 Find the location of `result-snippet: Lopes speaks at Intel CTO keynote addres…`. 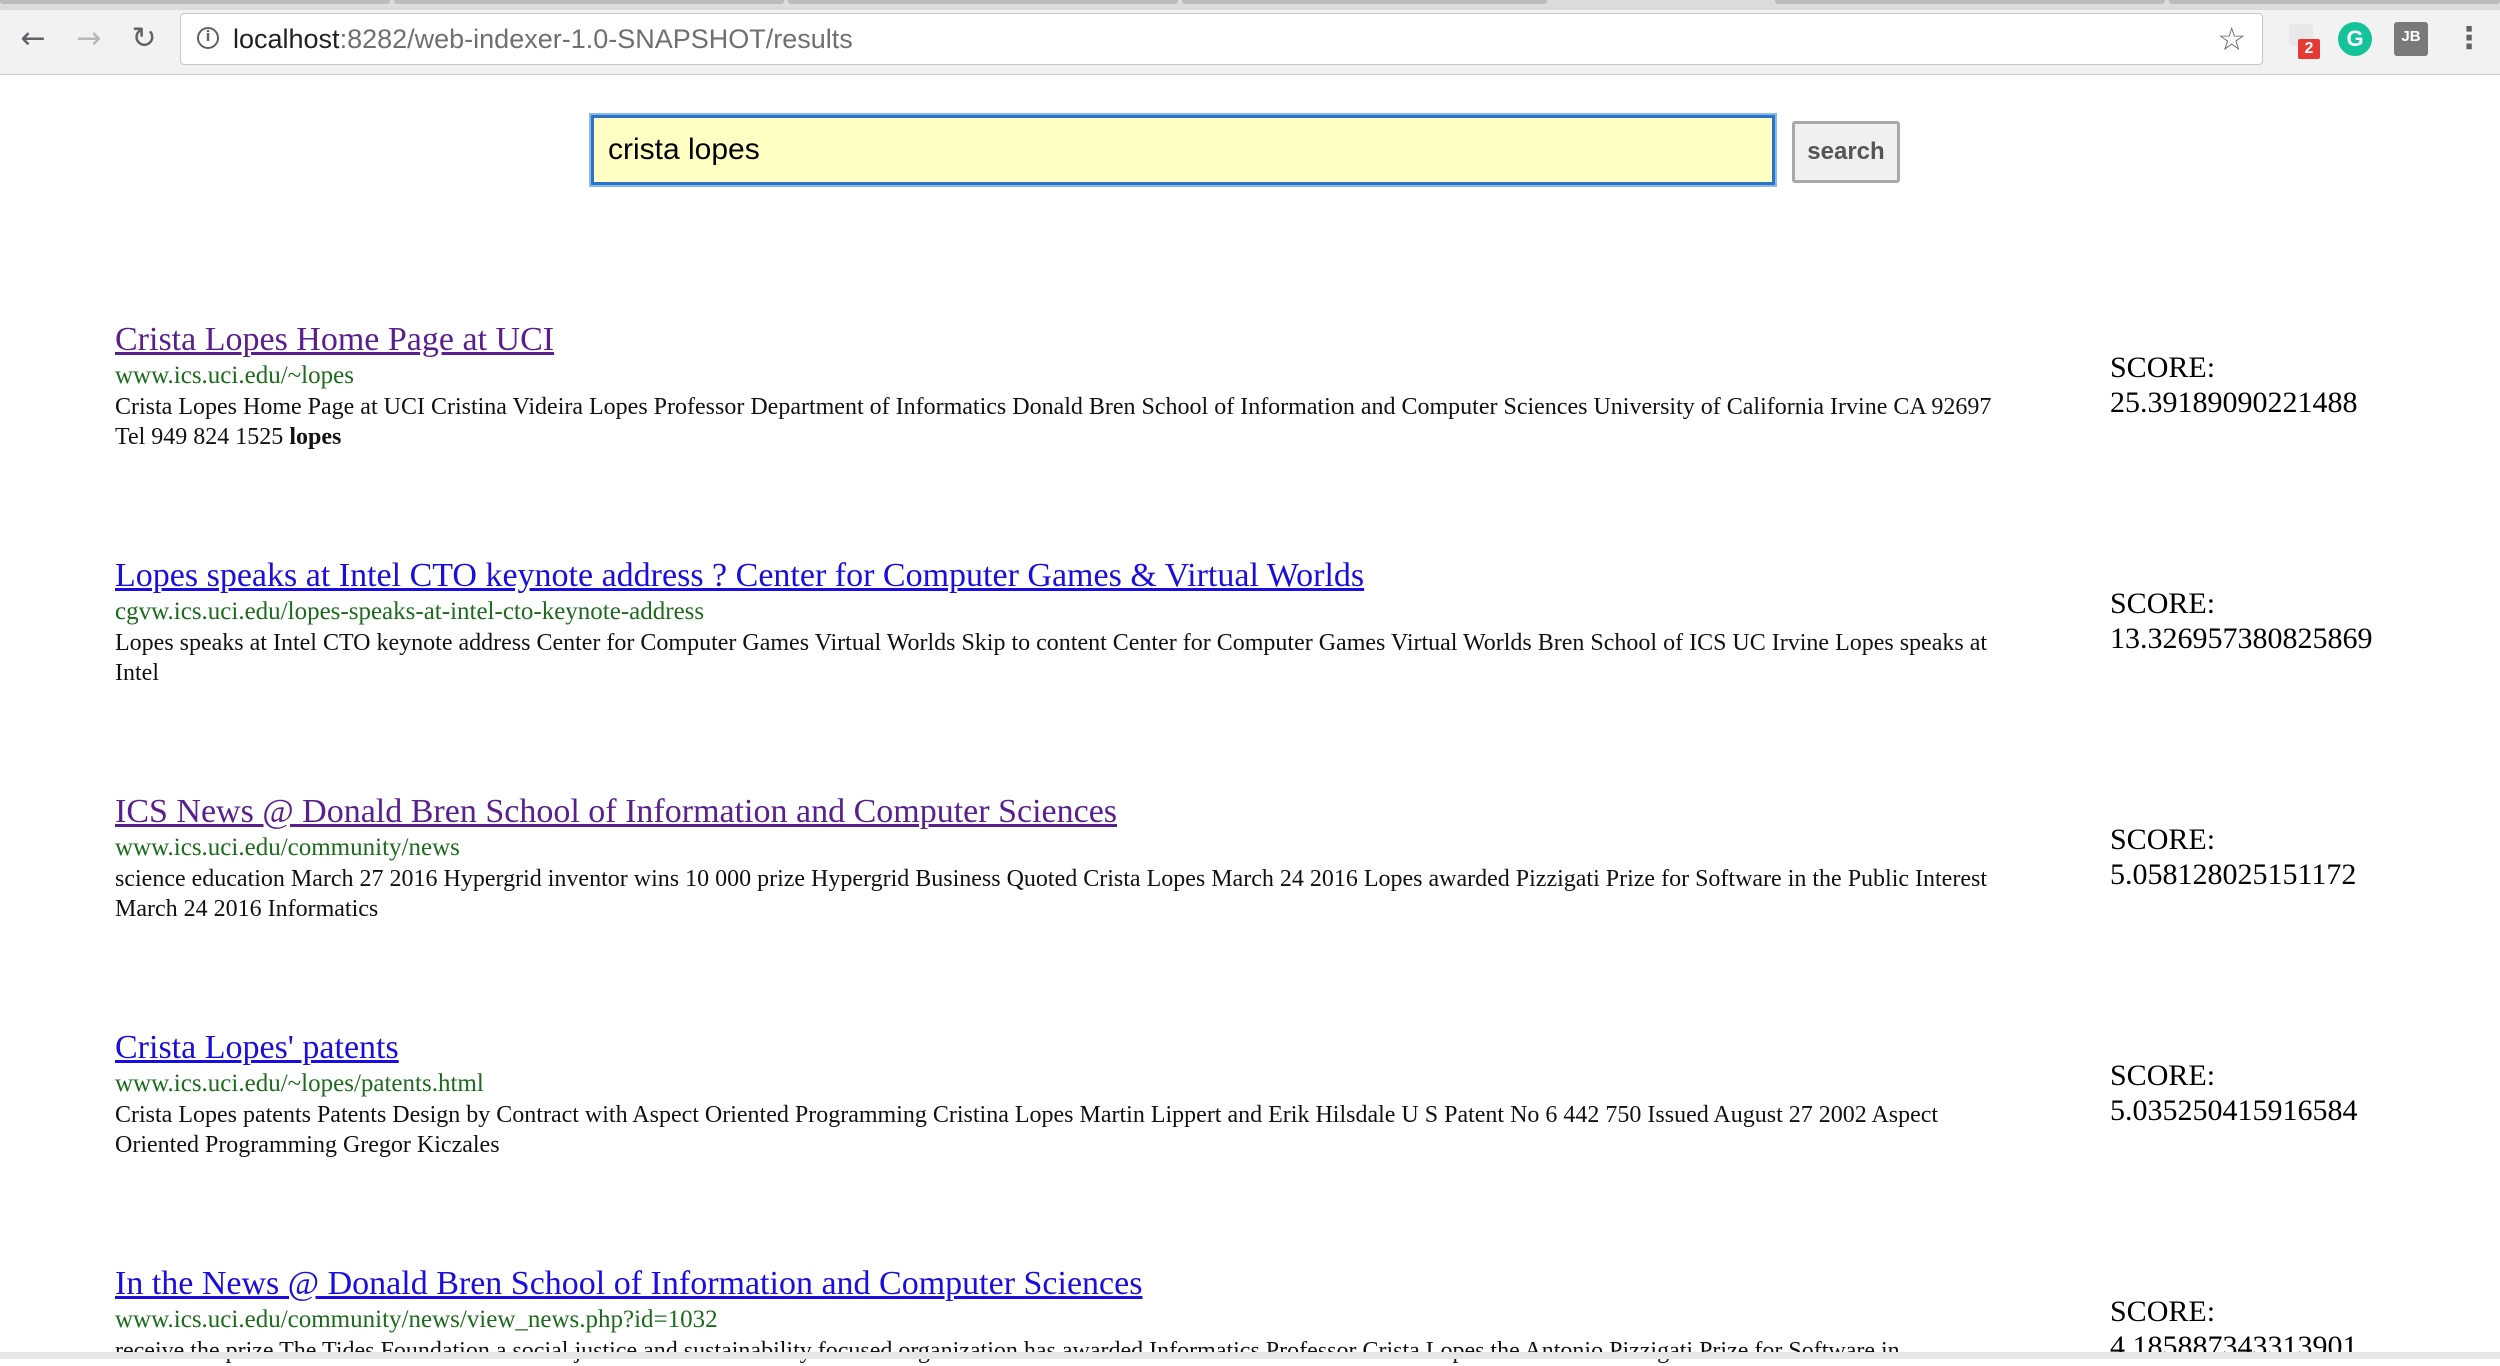

result-snippet: Lopes speaks at Intel CTO keynote addres… is located at coordinates (1051, 658).